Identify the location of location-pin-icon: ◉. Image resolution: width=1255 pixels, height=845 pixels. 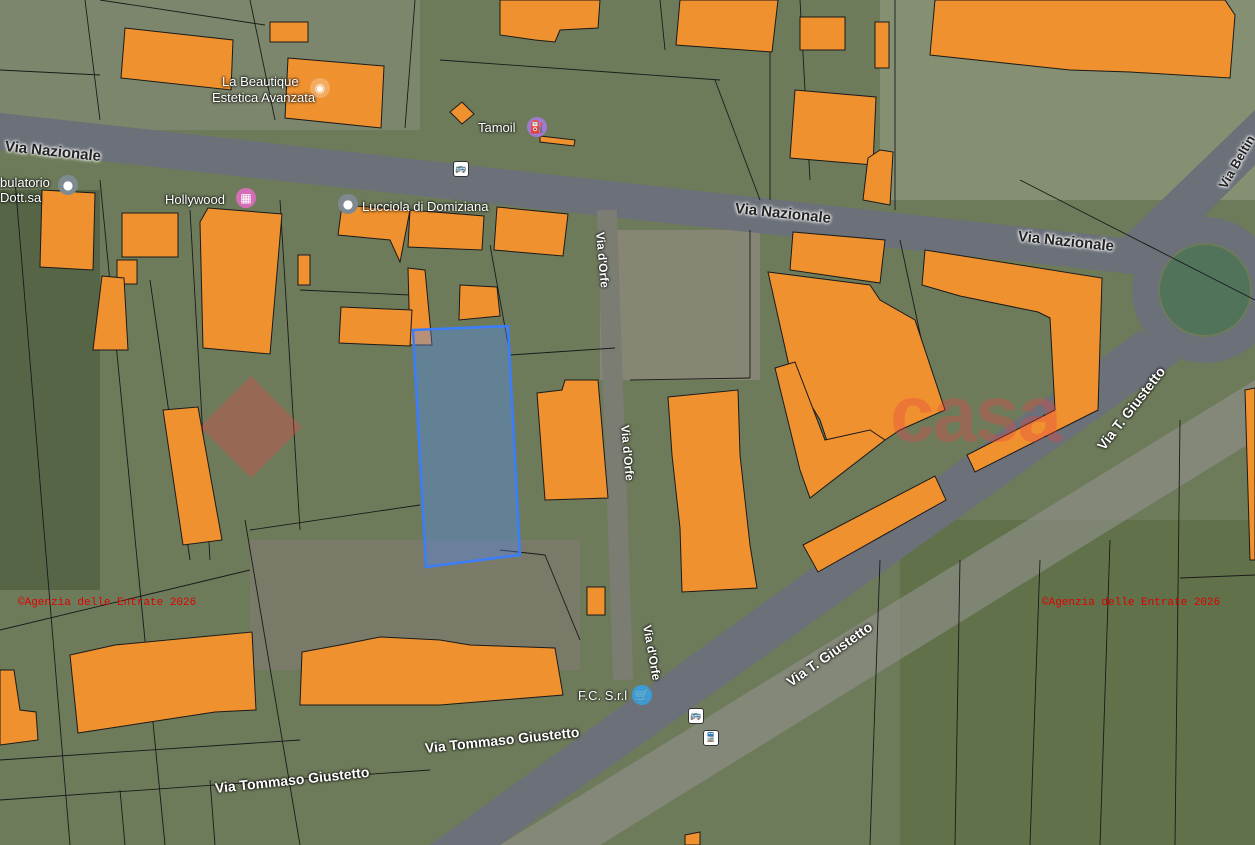
(320, 88).